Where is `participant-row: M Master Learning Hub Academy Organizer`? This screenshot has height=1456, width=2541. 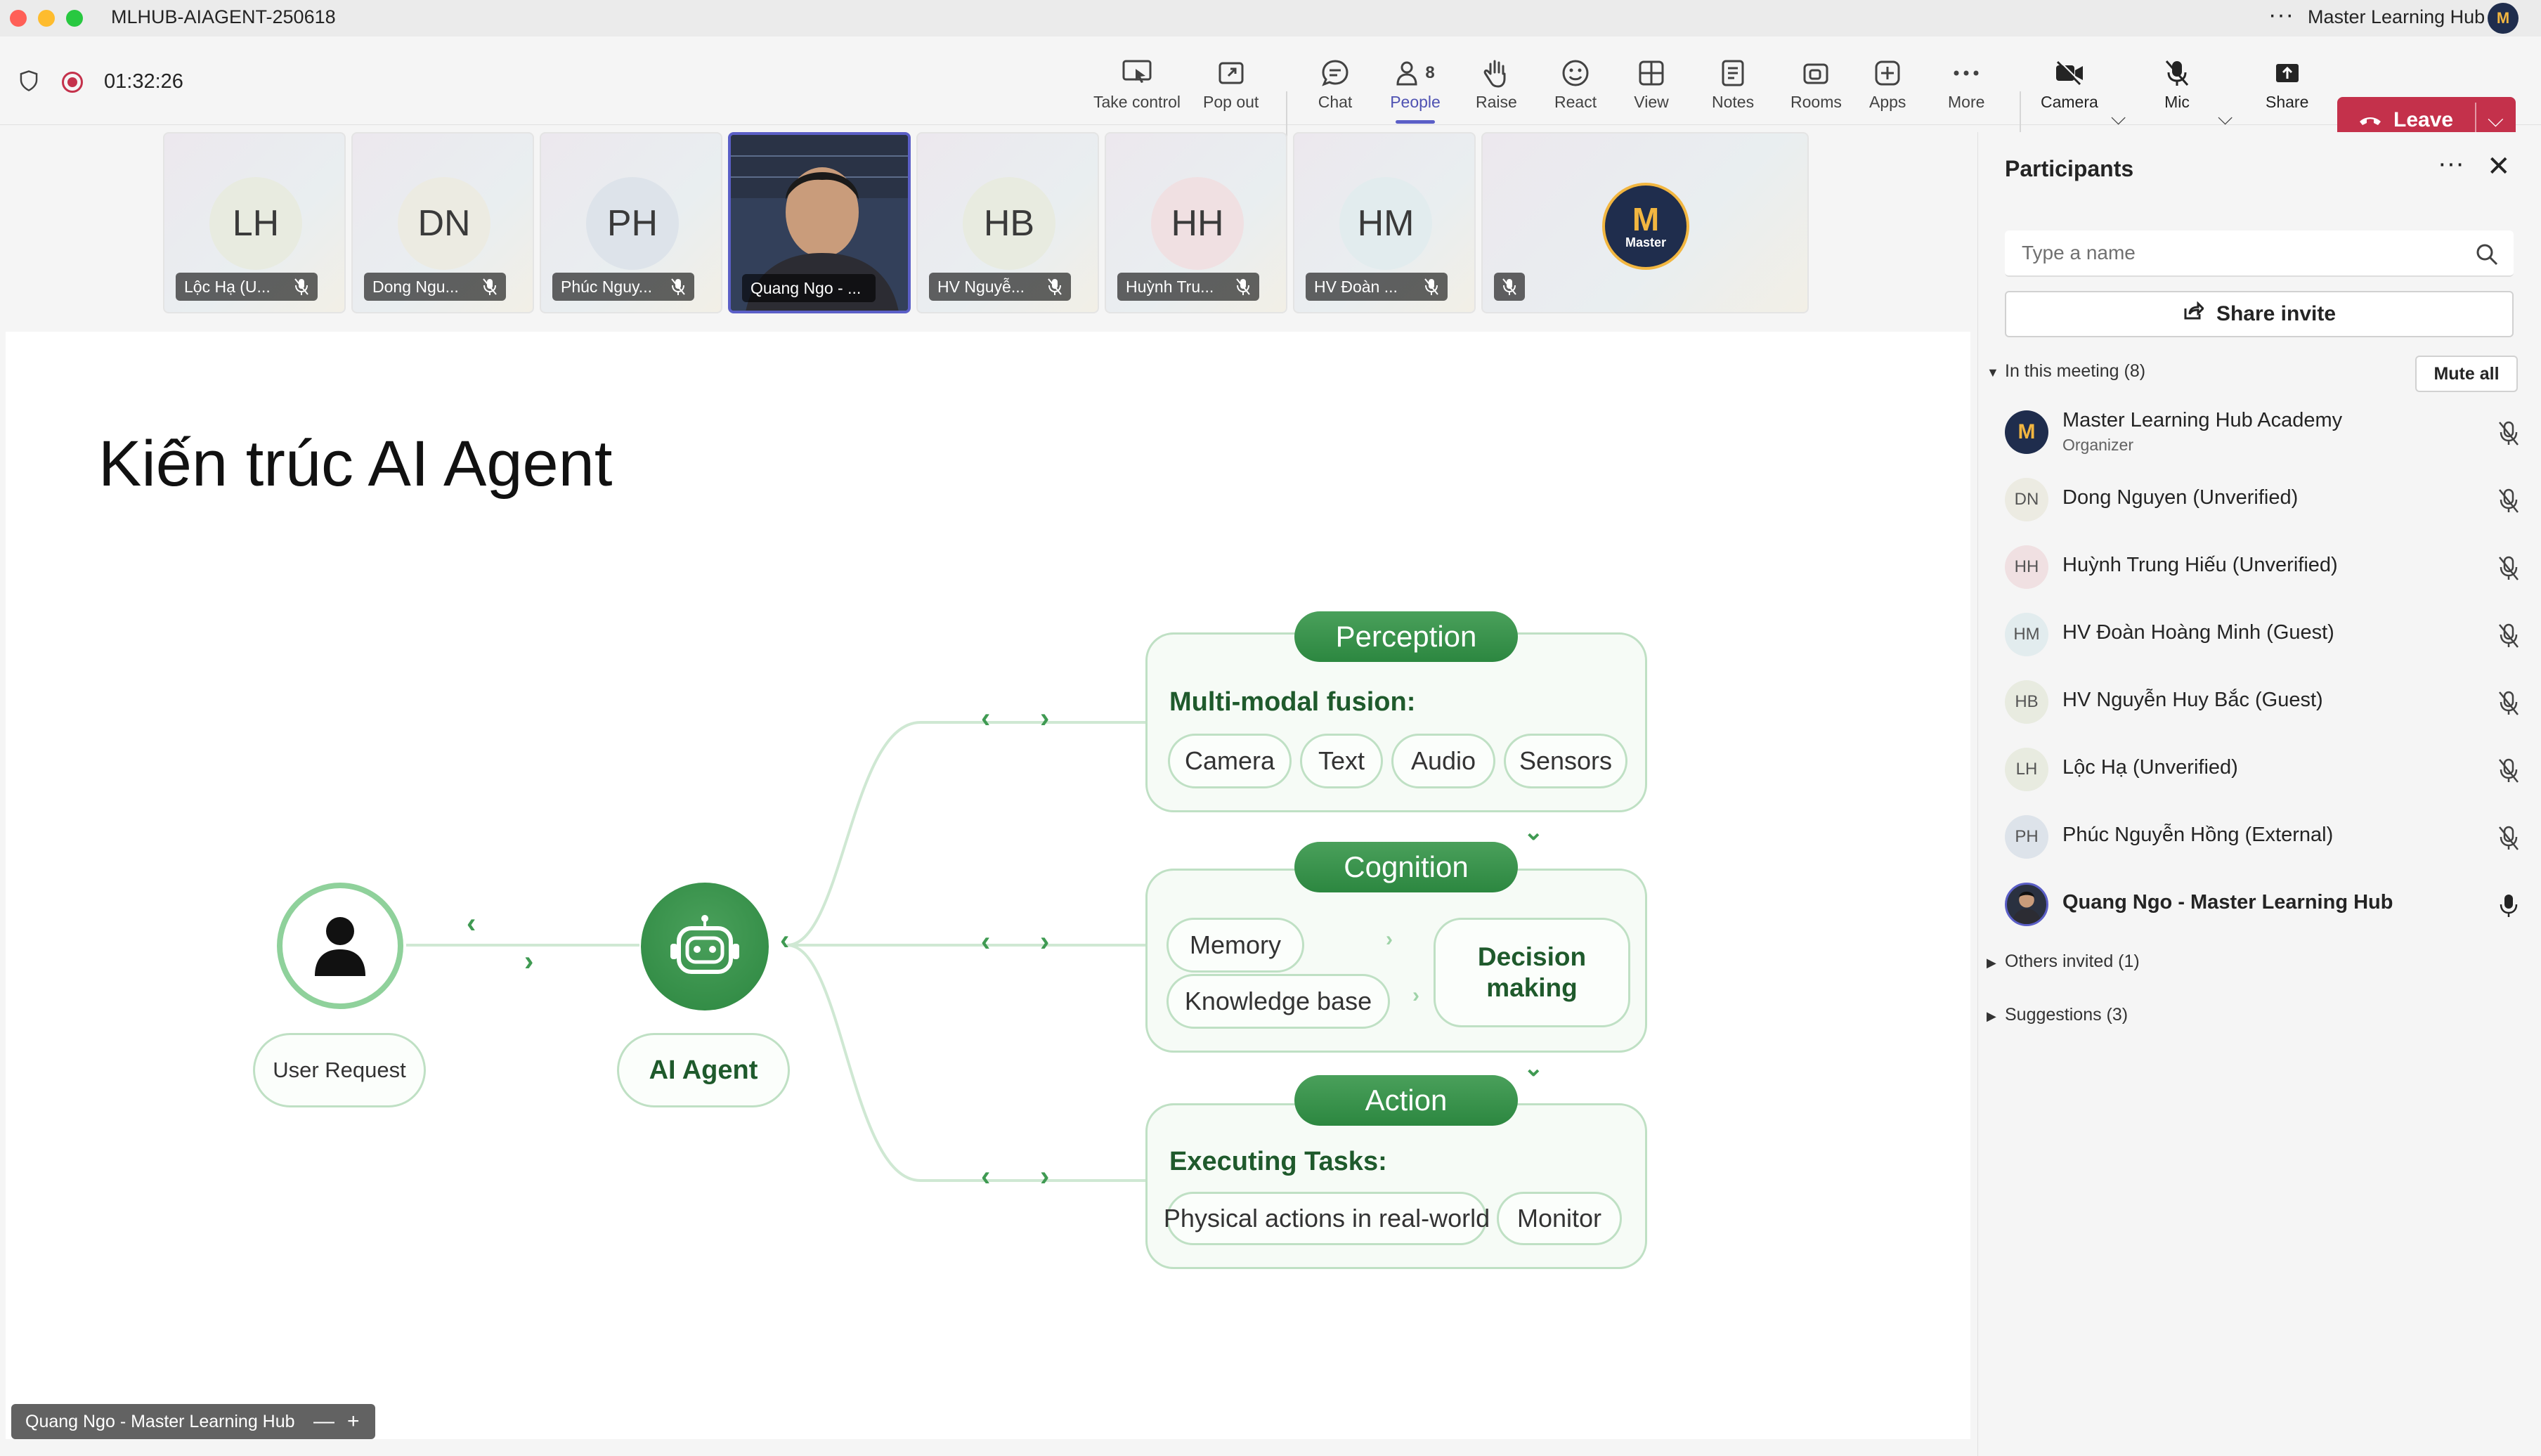
participant-row: M Master Learning Hub Academy Organizer is located at coordinates (2265, 433).